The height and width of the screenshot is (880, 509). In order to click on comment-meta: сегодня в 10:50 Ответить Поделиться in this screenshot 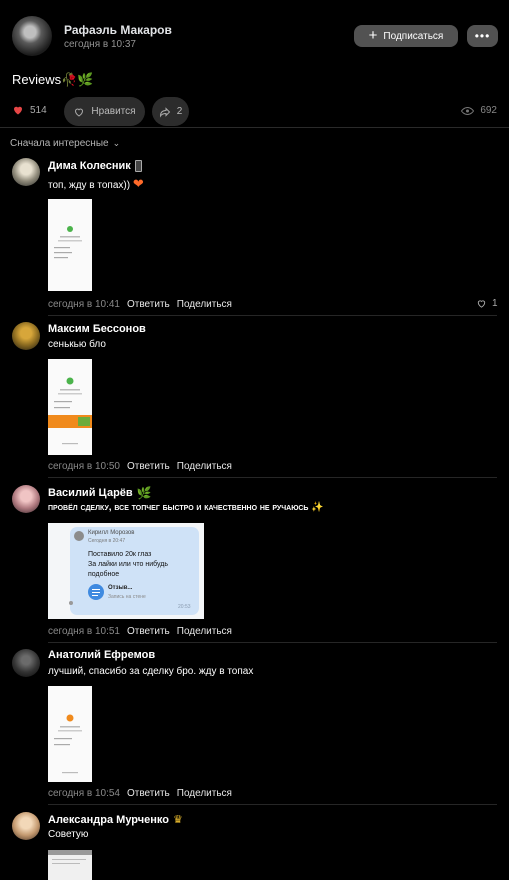, I will do `click(140, 466)`.